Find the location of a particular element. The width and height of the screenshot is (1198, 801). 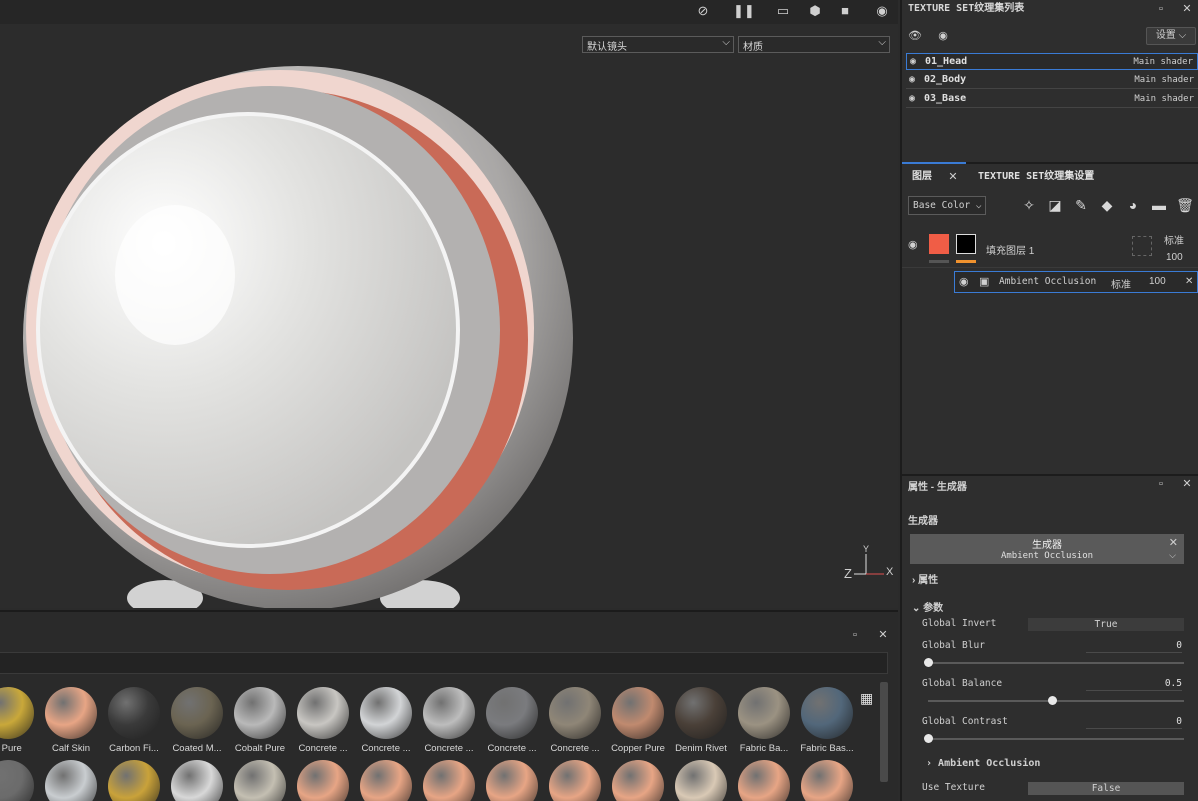

fill-bucket-icon: ◆ is located at coordinates (1107, 205).